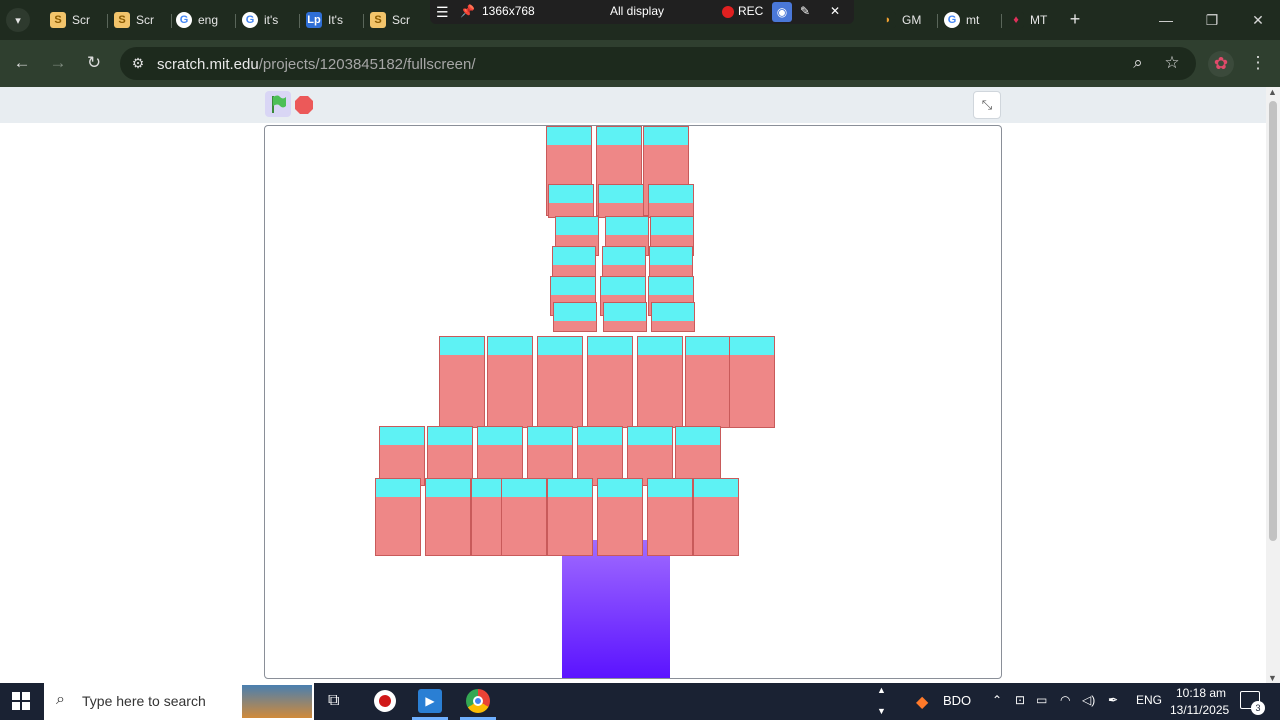  Describe the element at coordinates (1138, 63) in the screenshot. I see `zoom-icon: ⌕` at that location.